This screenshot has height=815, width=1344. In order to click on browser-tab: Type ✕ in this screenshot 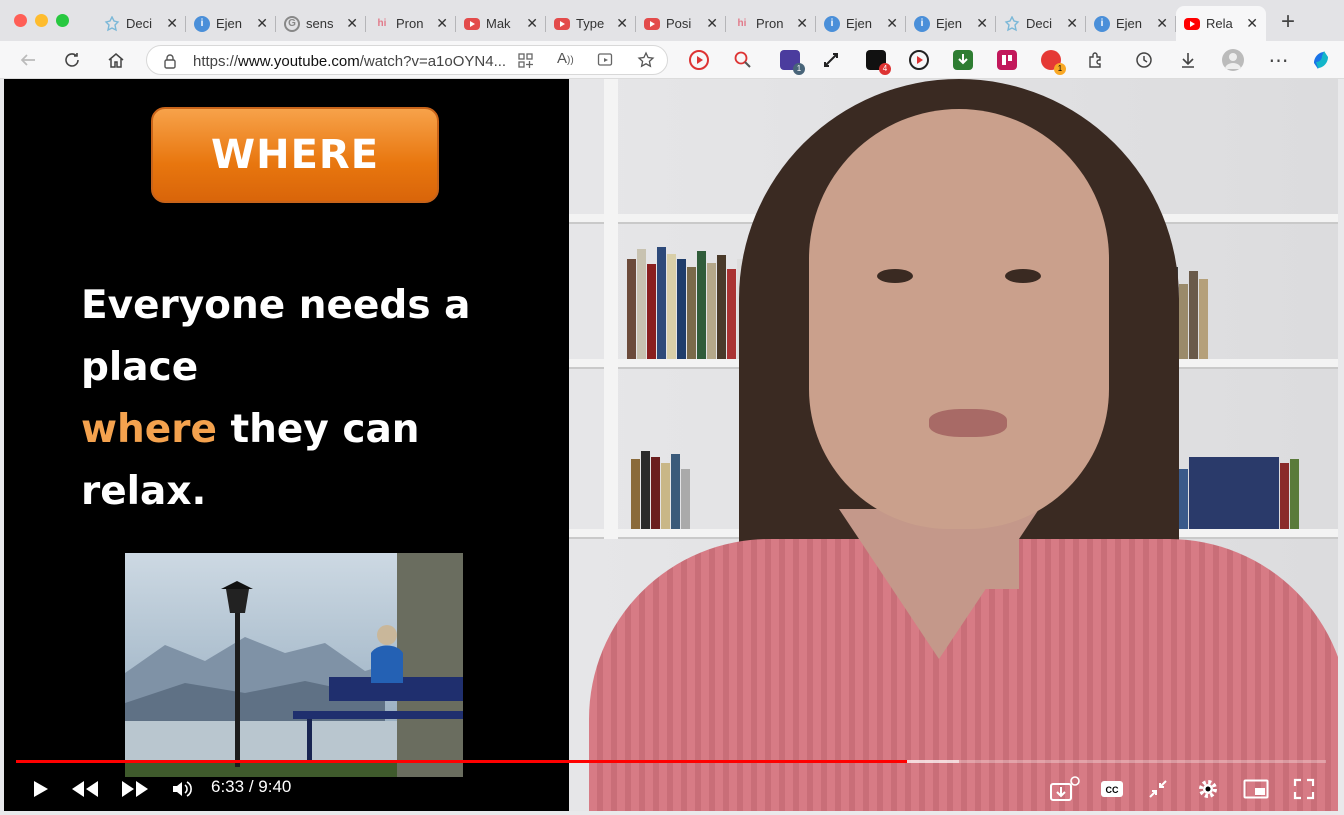, I will do `click(591, 23)`.